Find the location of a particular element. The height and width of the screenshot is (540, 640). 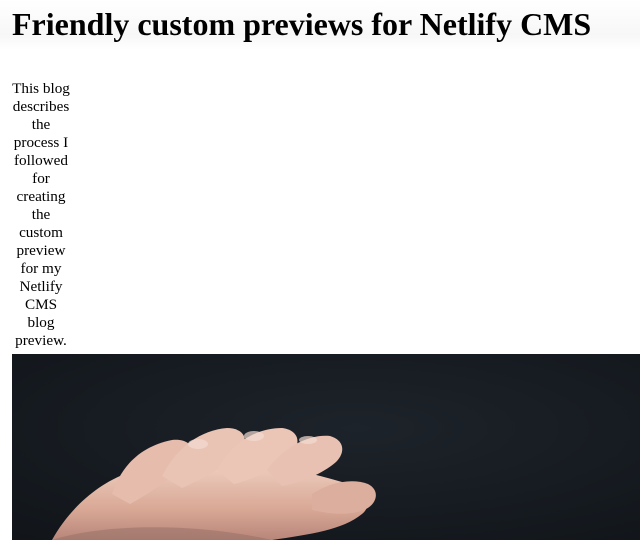

post-header: Friendly custom previews for Netlify CMS is located at coordinates (320, 25).